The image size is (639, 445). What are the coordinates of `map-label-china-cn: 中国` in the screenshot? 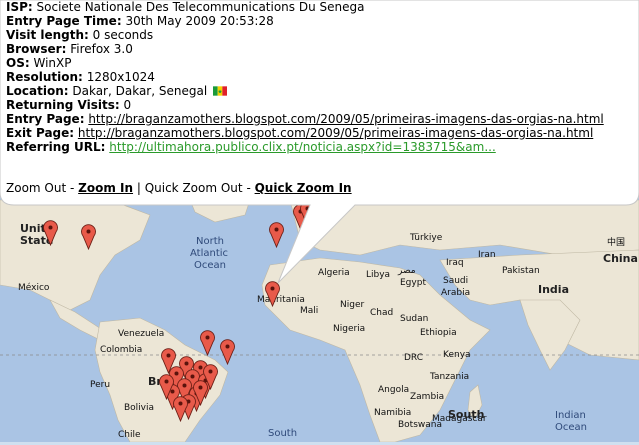 It's located at (616, 243).